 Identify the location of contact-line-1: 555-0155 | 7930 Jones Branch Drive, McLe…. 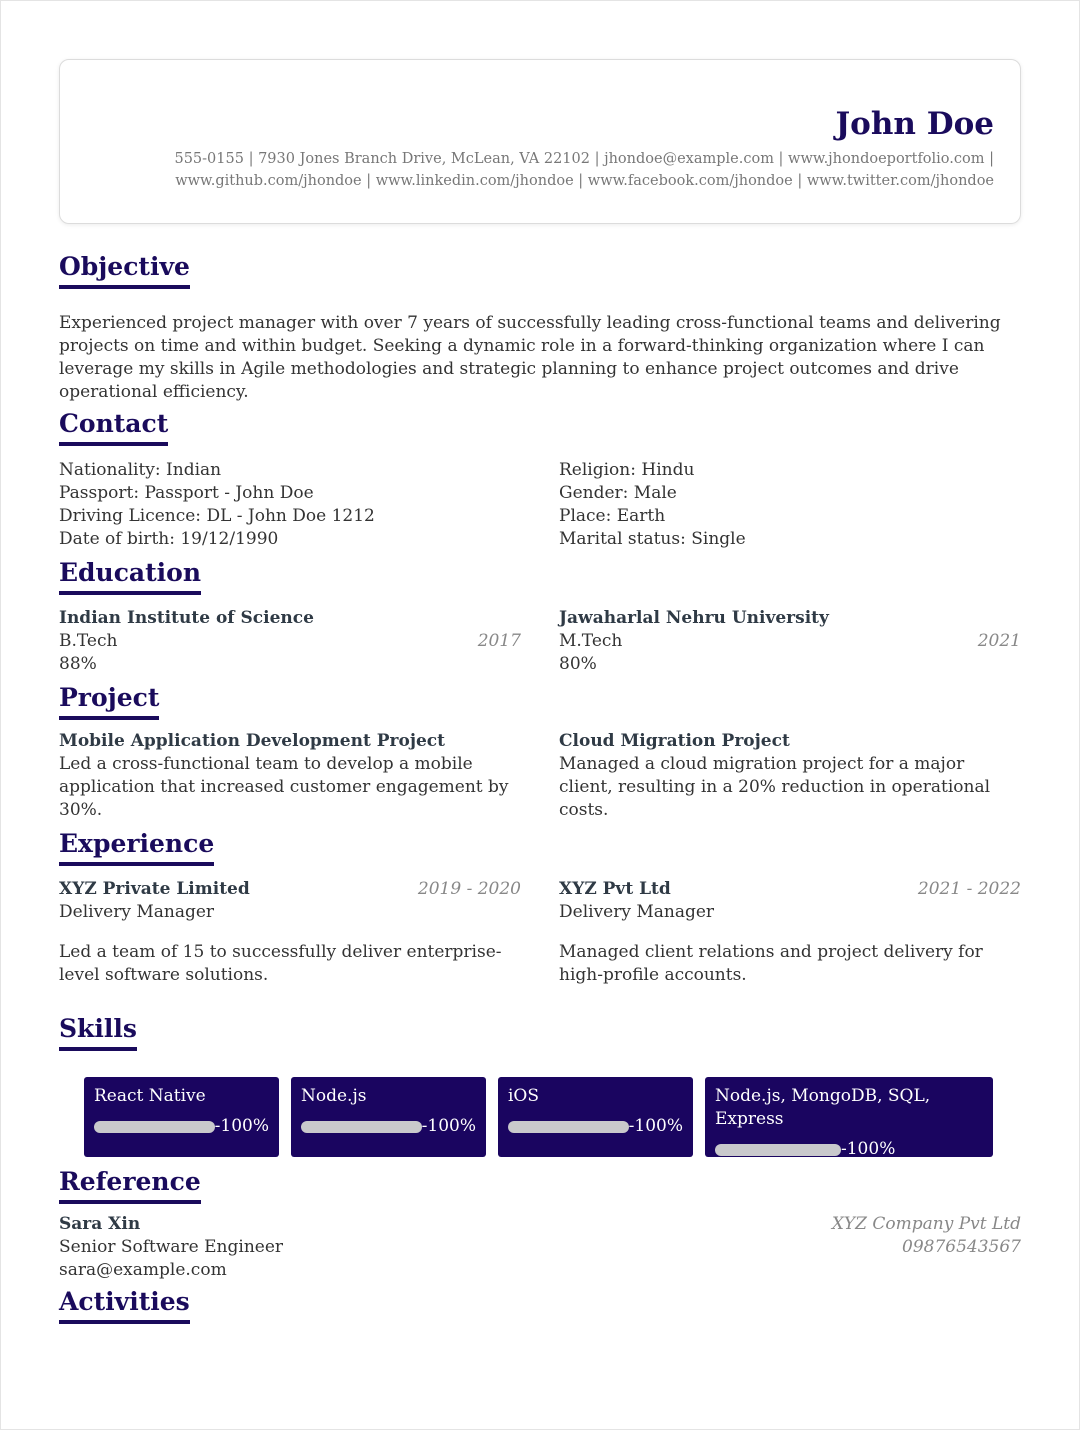
(584, 159).